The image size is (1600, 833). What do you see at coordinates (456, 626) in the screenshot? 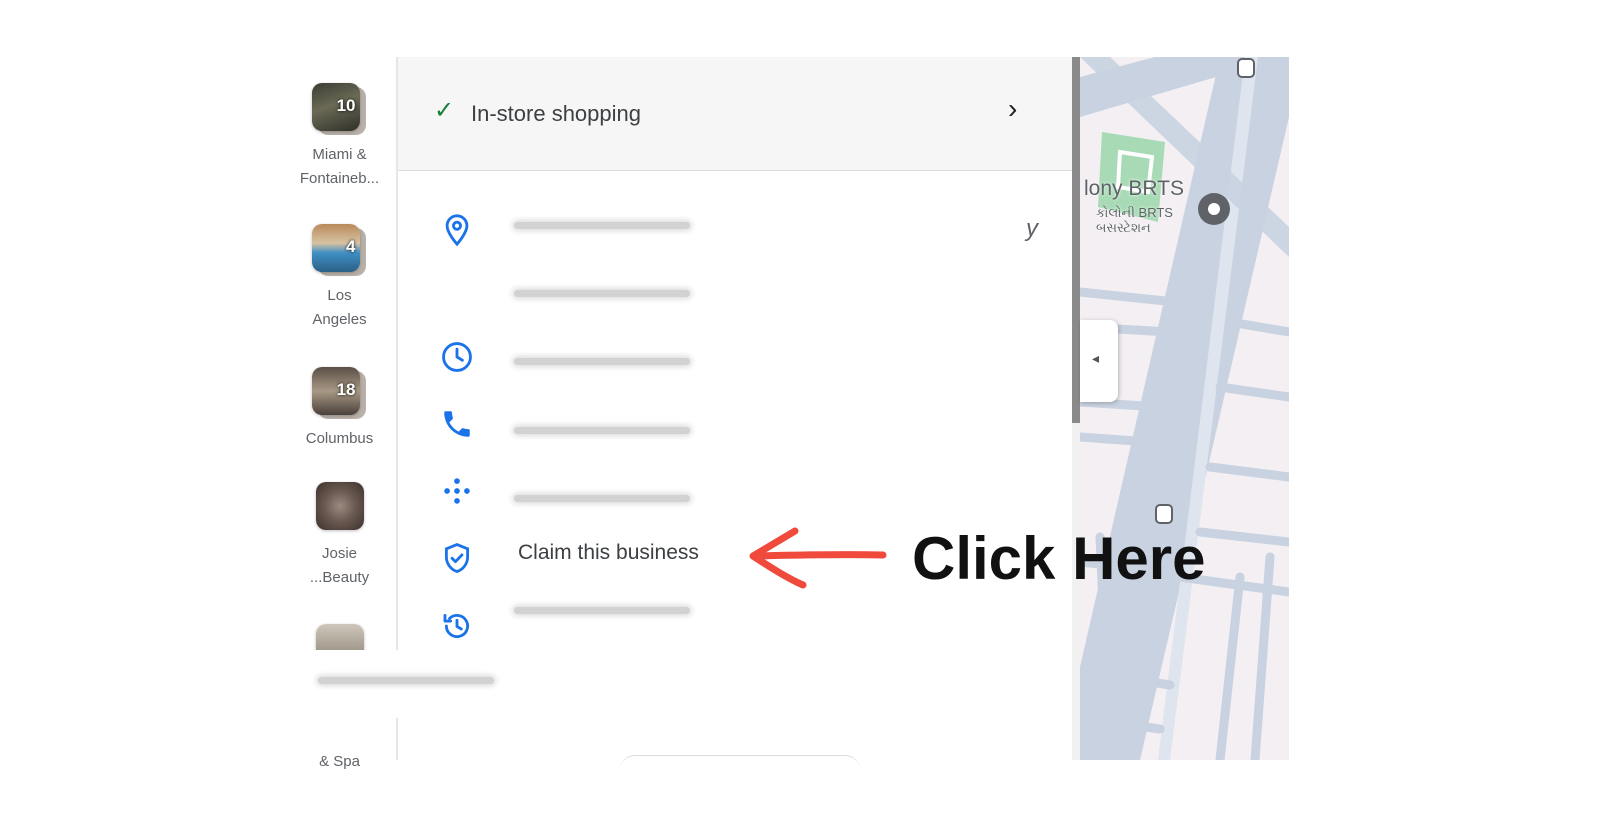
I see `history-icon` at bounding box center [456, 626].